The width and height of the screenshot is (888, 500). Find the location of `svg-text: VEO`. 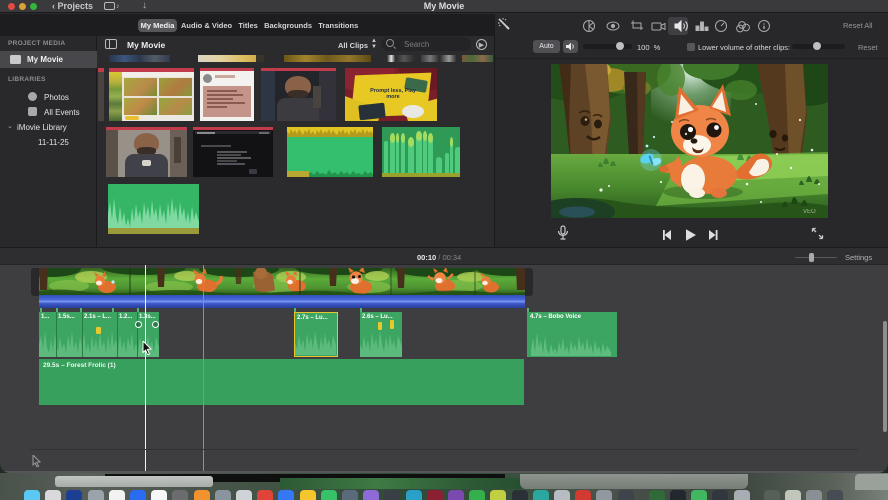

svg-text: VEO is located at coordinates (809, 212).